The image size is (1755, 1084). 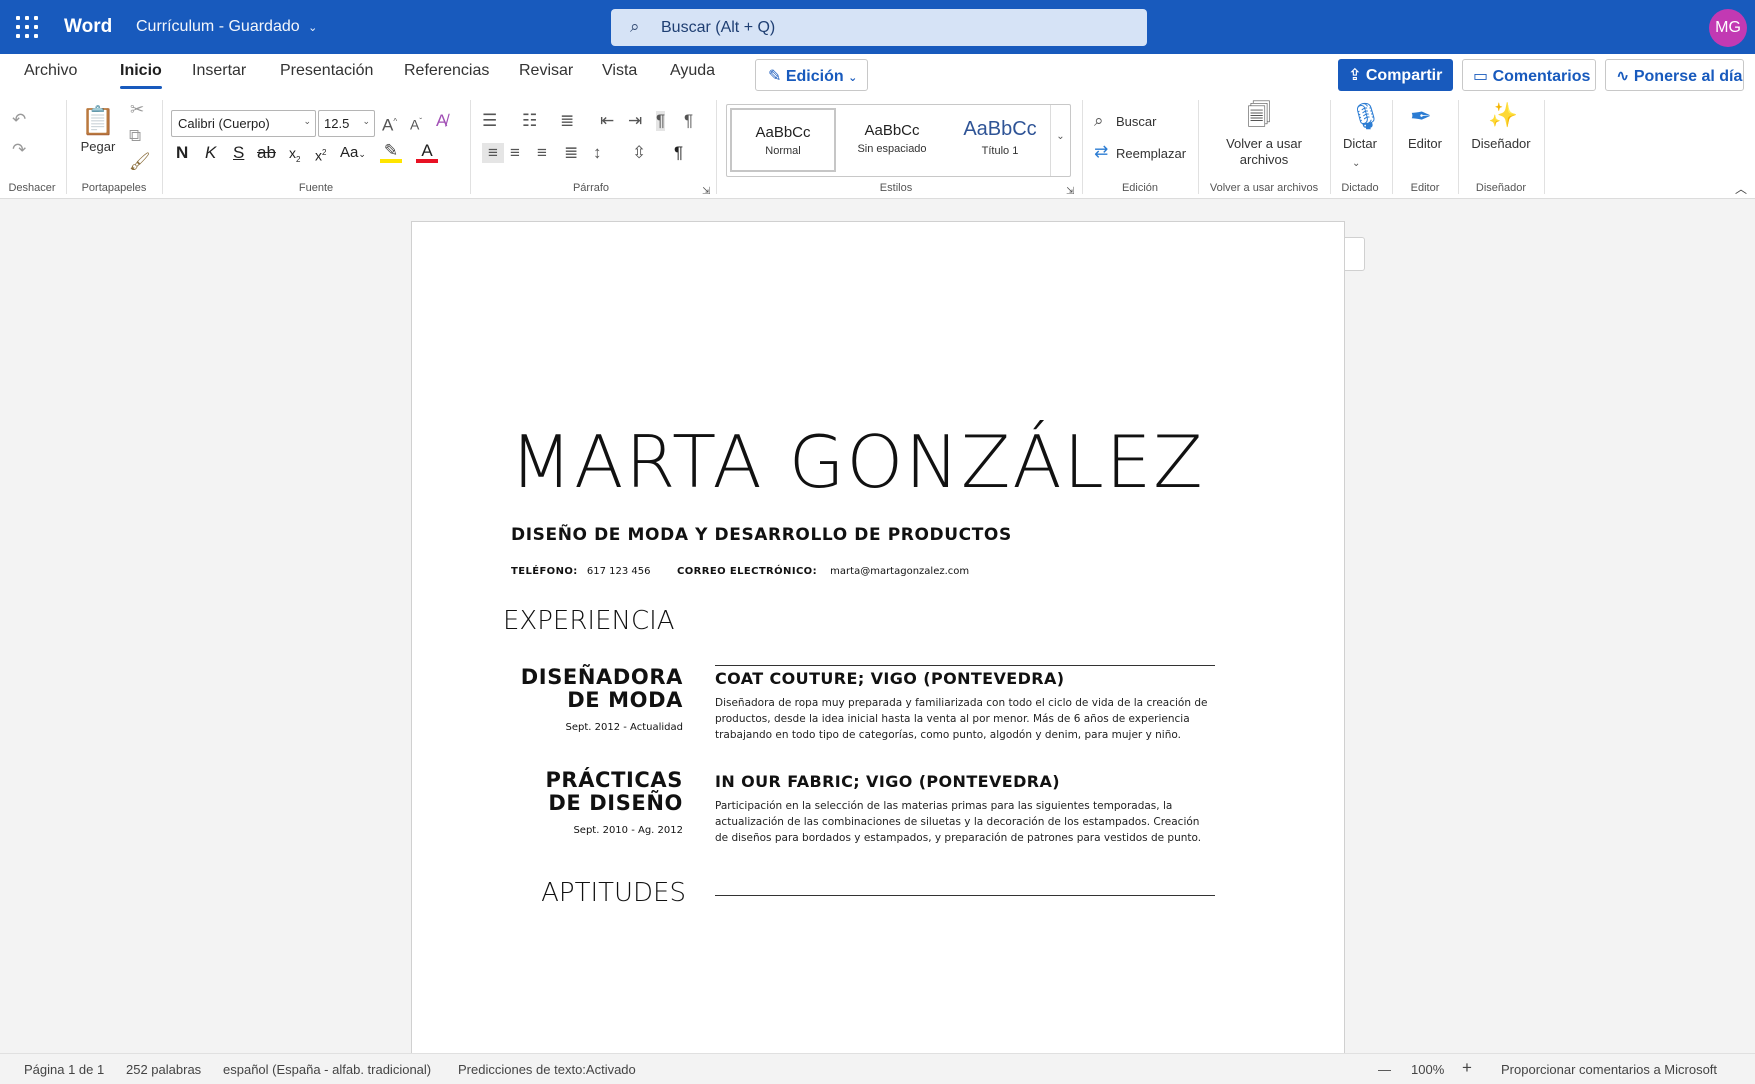 I want to click on job-dates: Sept. 2012 - Actualidad, so click(x=583, y=727).